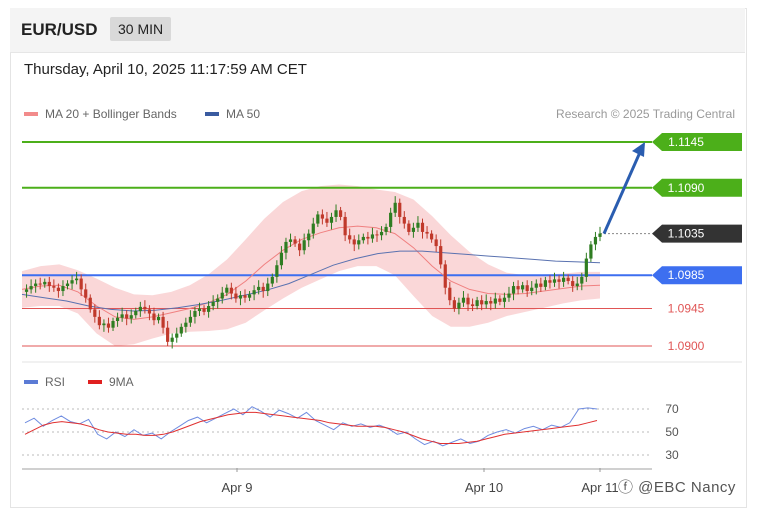 The height and width of the screenshot is (518, 762). Describe the element at coordinates (236, 487) in the screenshot. I see `x-tick-label: Apr 9` at that location.